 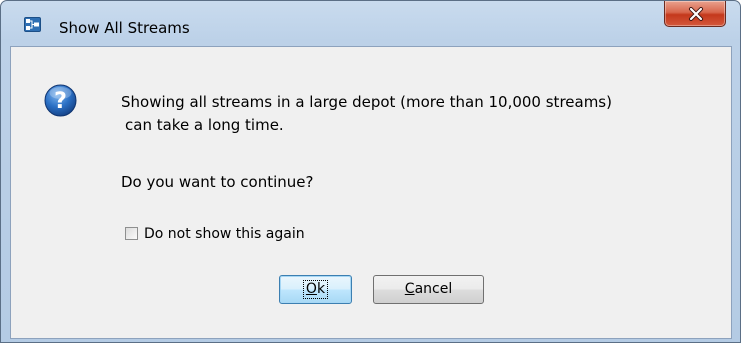 I want to click on ok-mnemonic: O, so click(x=311, y=289).